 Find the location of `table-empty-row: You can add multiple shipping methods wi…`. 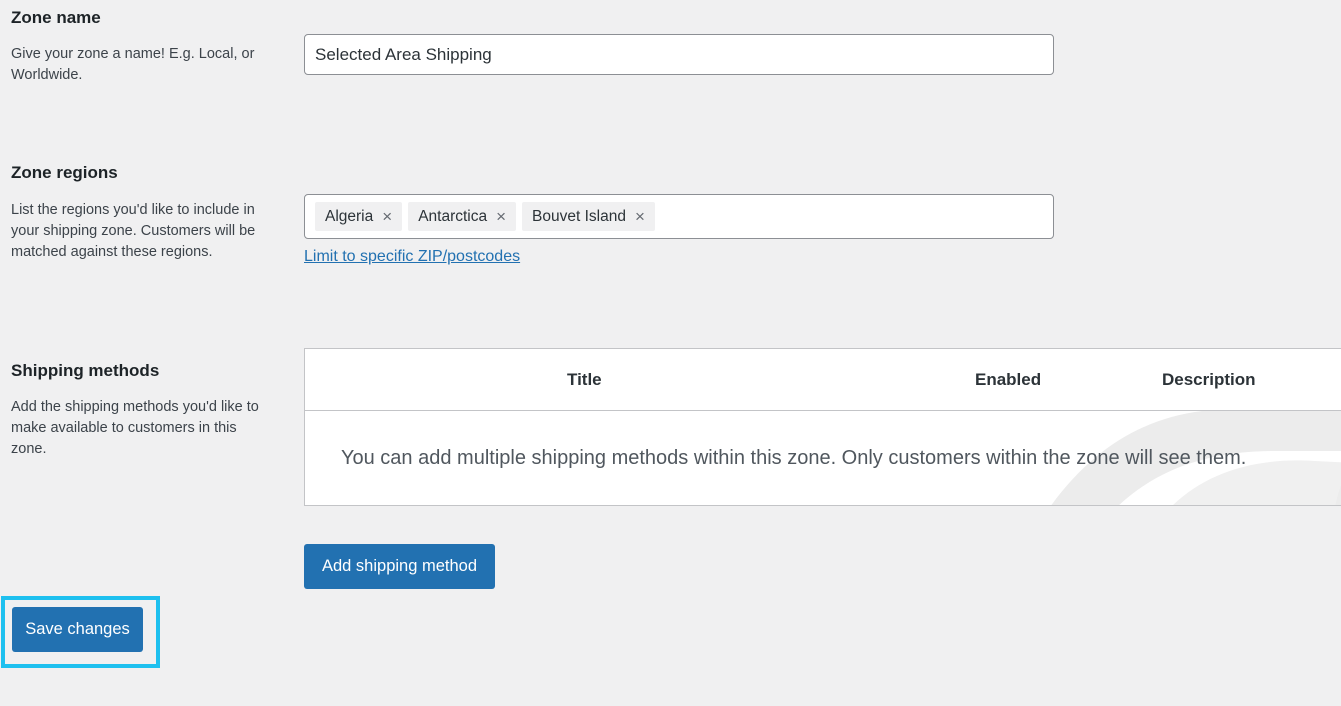

table-empty-row: You can add multiple shipping methods wi… is located at coordinates (823, 458).